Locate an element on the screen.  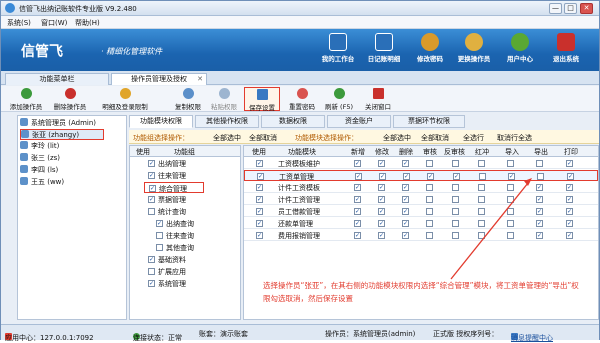
group-row: 基础资料 is located at coordinates (185, 259).